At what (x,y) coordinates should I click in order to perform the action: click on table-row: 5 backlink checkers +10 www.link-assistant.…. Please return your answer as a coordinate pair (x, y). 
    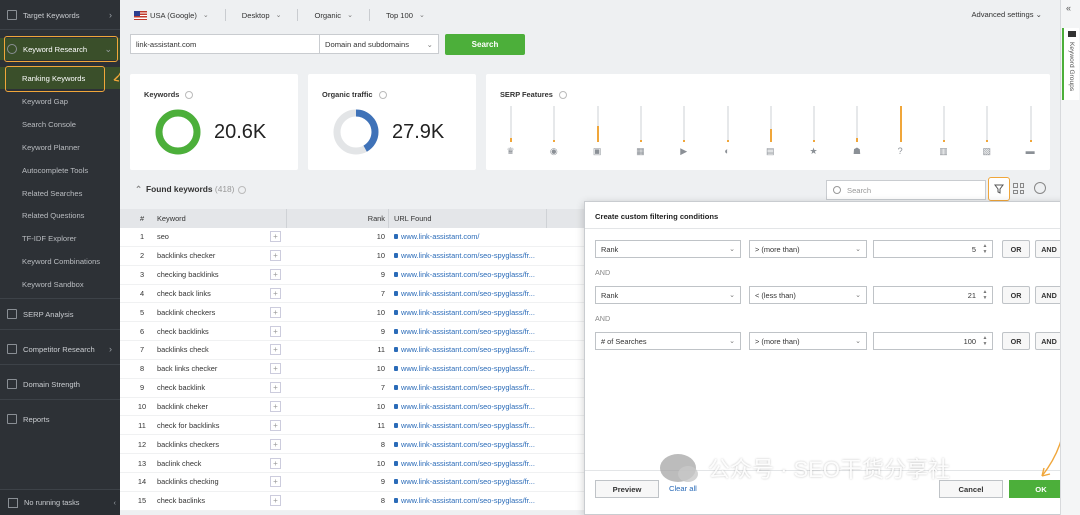
    Looking at the image, I should click on (352, 313).